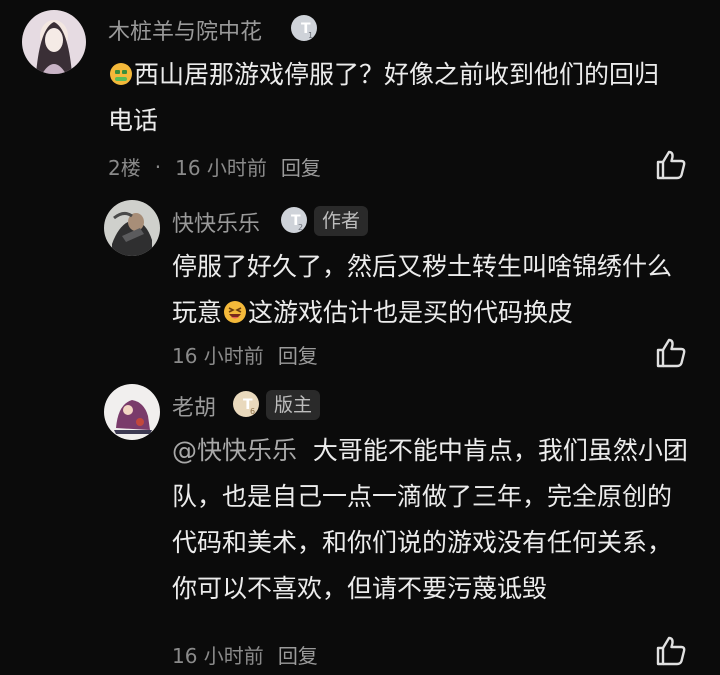 This screenshot has width=720, height=675. What do you see at coordinates (341, 221) in the screenshot?
I see `author-tag: 作者` at bounding box center [341, 221].